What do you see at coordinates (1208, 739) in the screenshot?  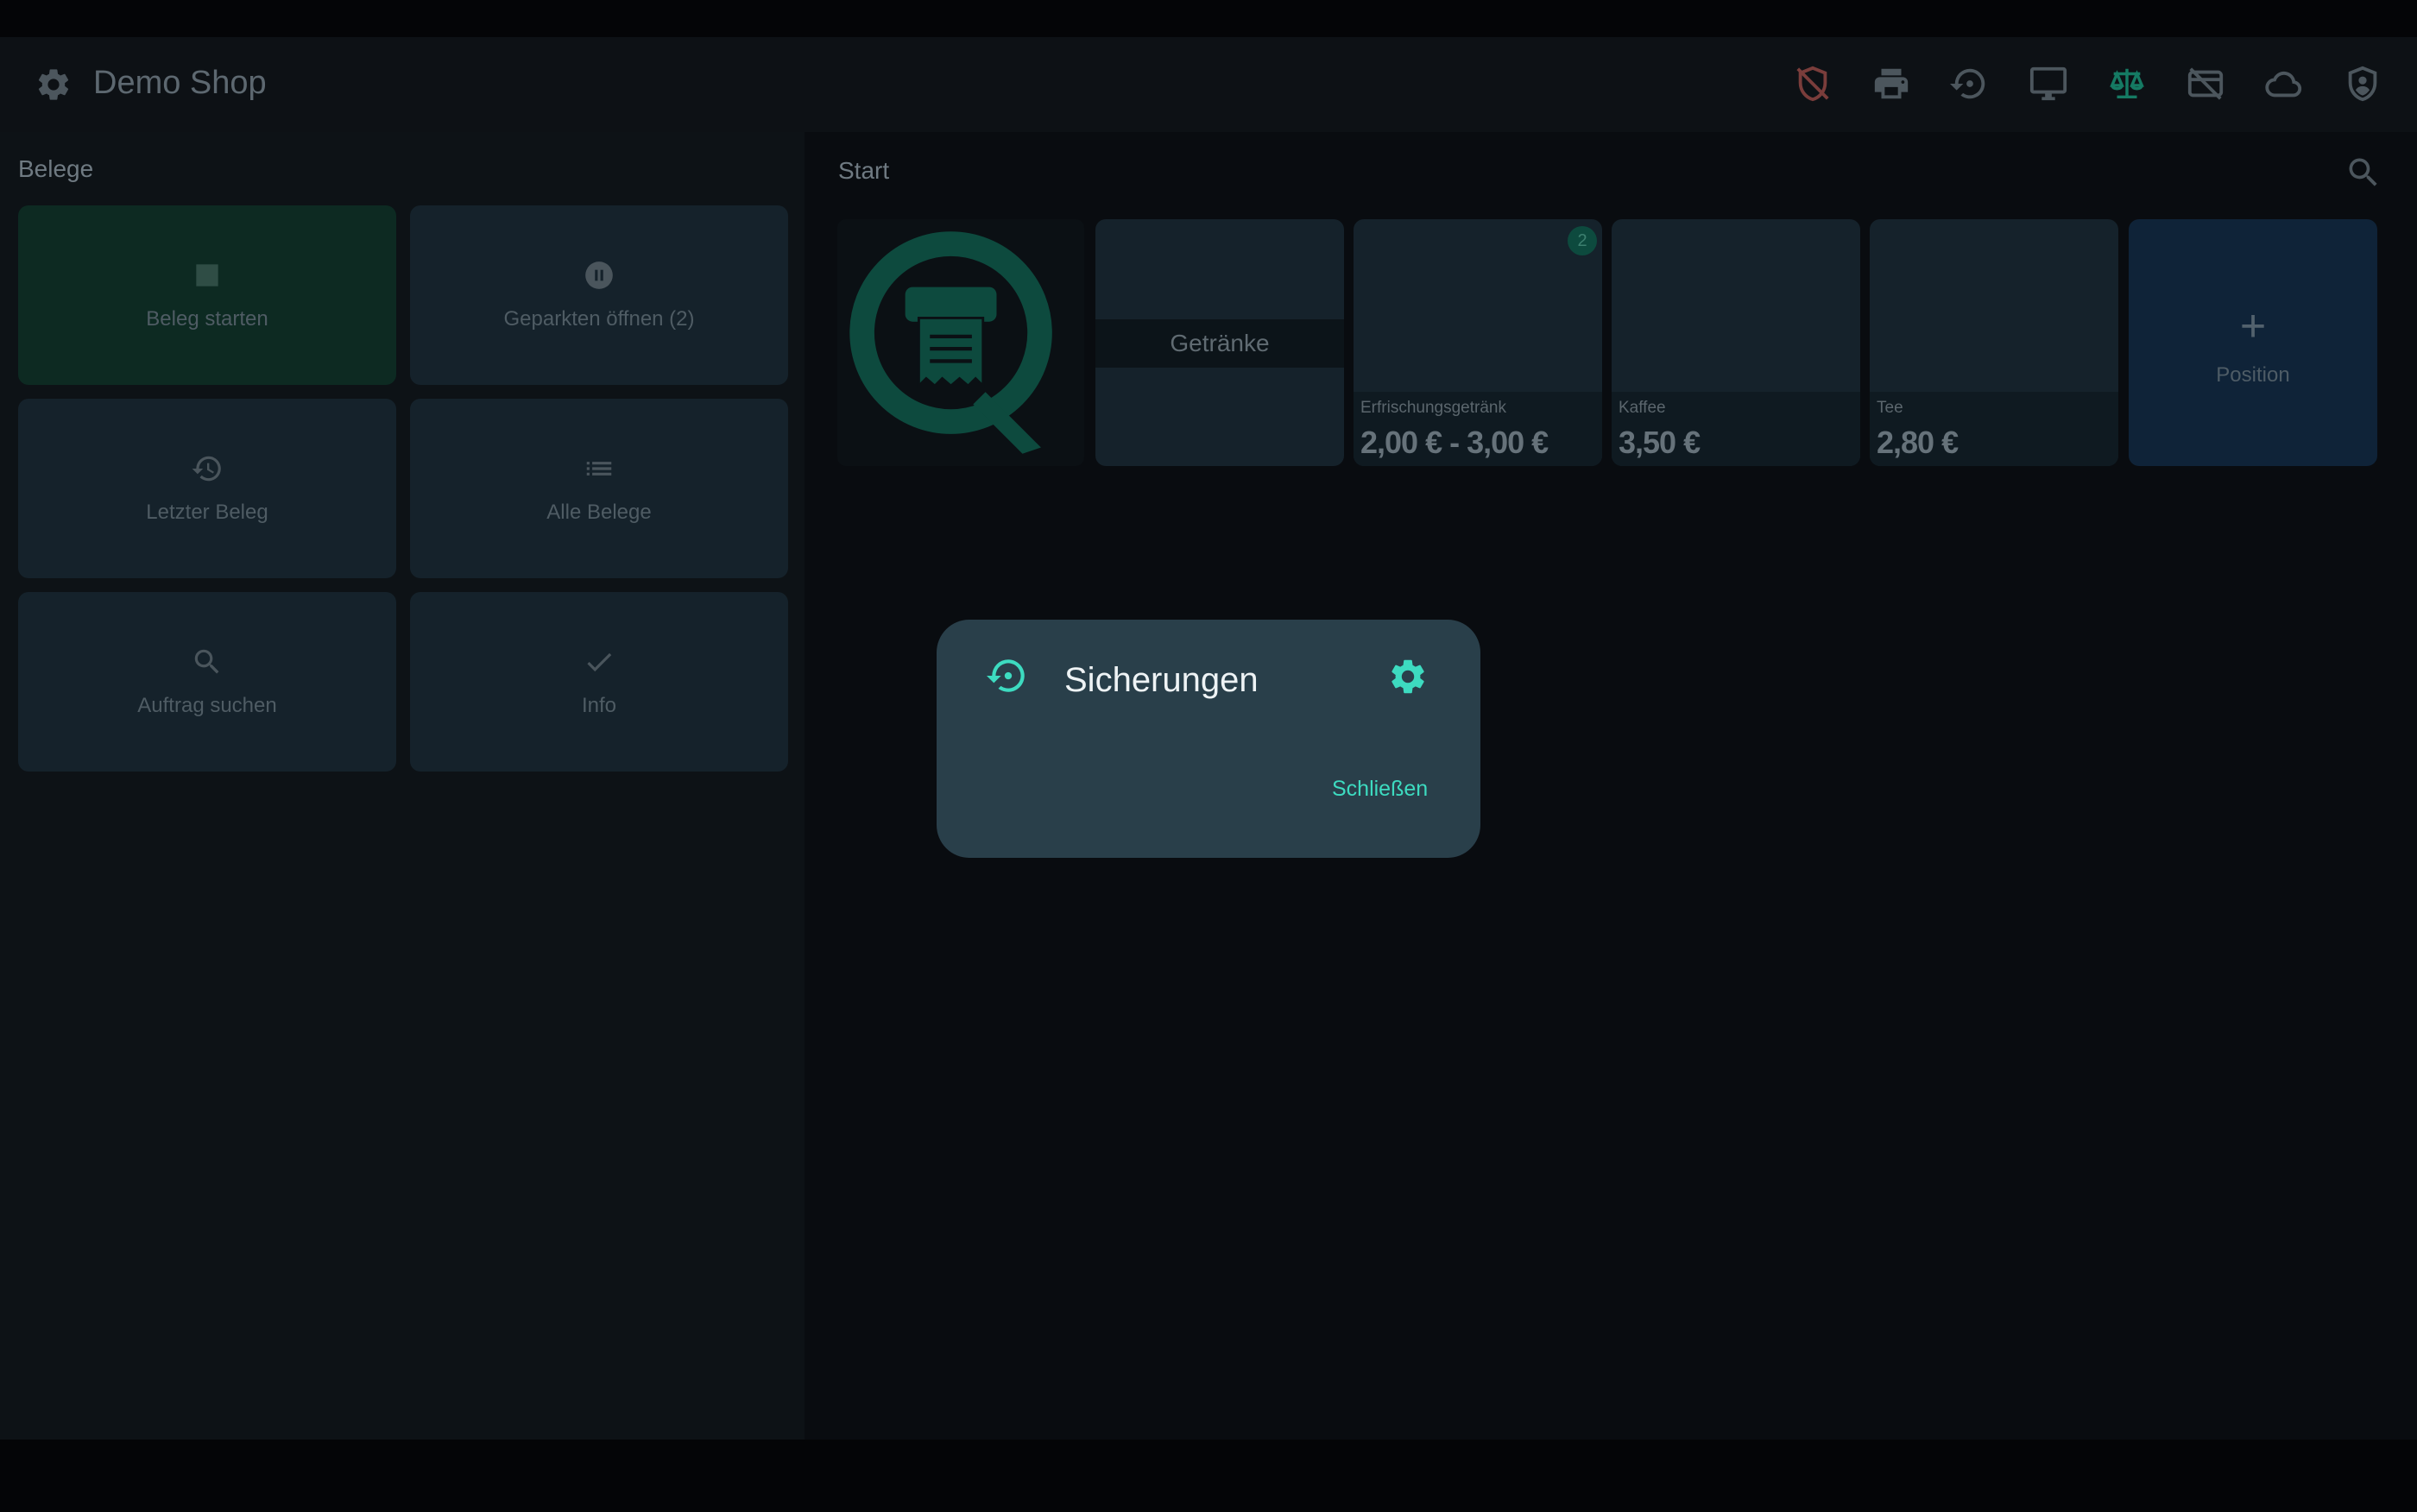 I see `backups-dialog: Sicherungen Schließen` at bounding box center [1208, 739].